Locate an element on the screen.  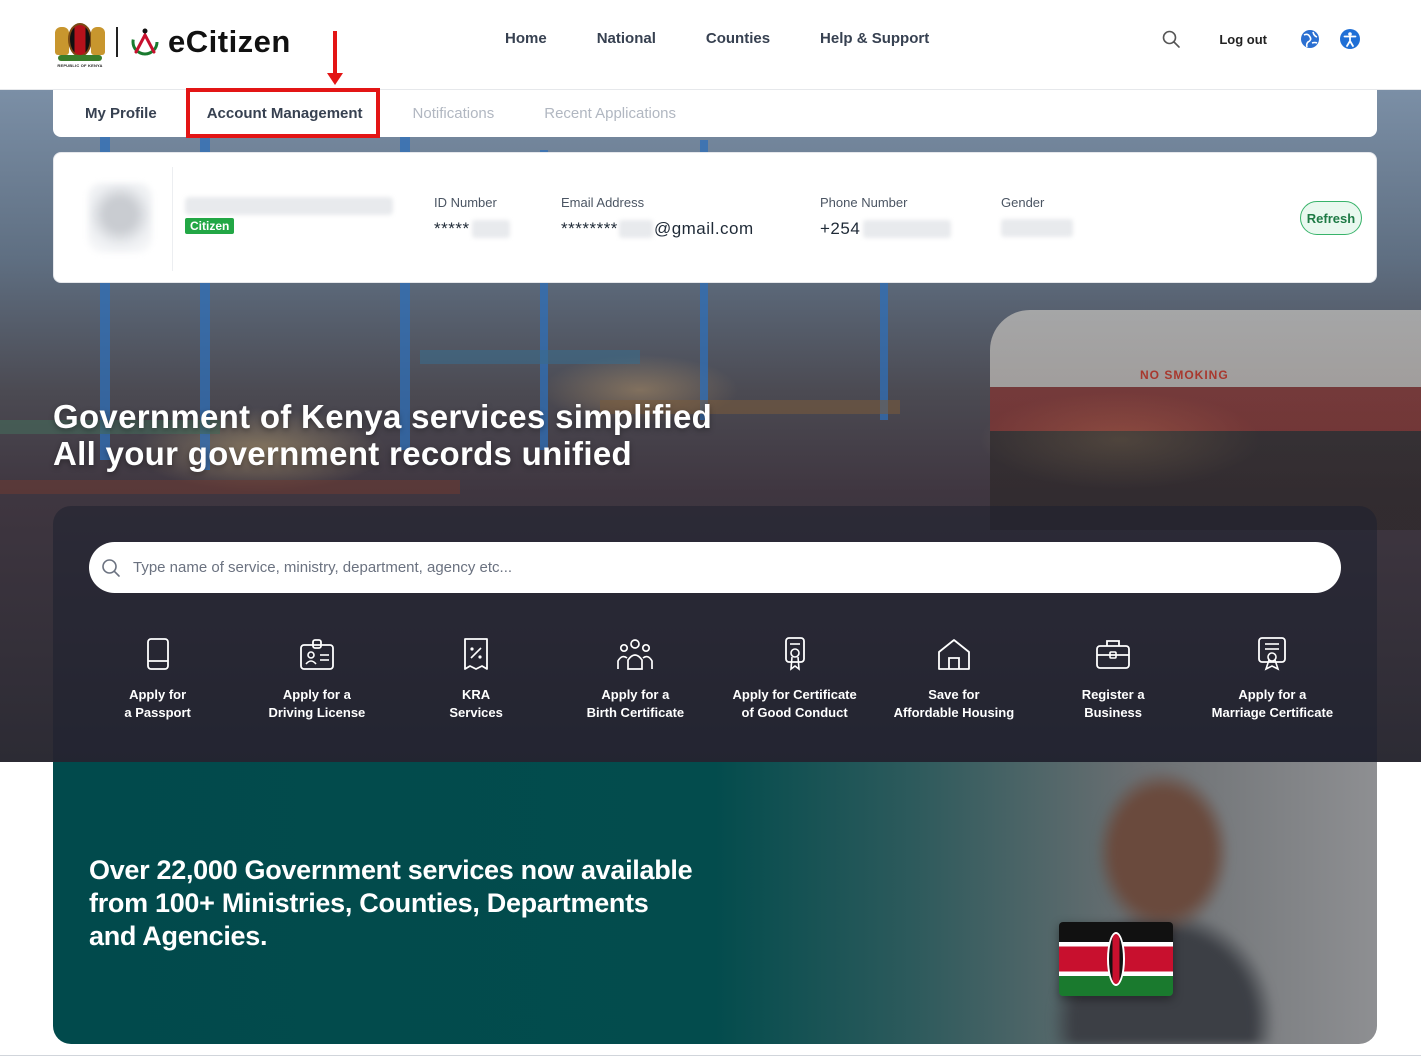
service-label-line1: Save for is located at coordinates (954, 694).